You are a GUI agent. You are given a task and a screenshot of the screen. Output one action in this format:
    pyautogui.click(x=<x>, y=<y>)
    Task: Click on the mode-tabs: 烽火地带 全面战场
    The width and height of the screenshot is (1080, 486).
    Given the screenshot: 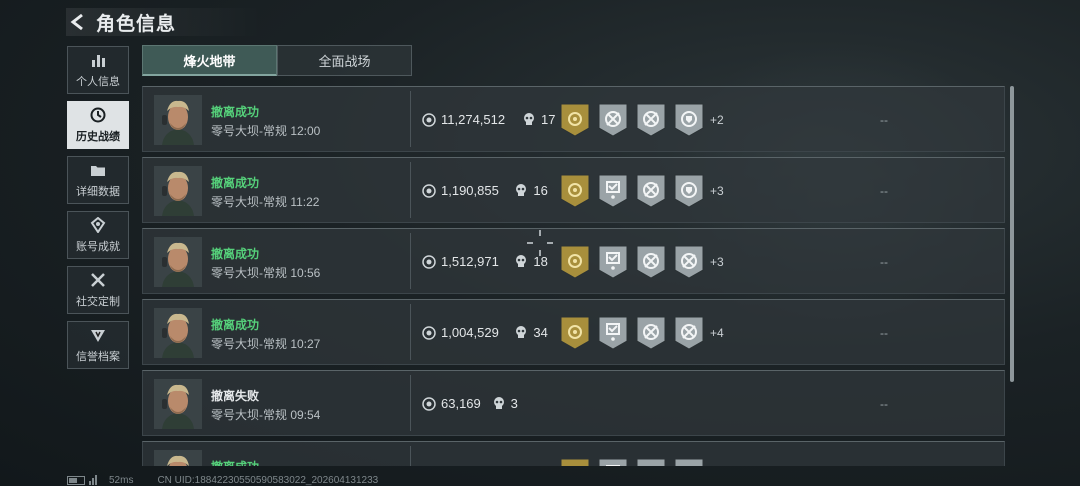 What is the action you would take?
    pyautogui.click(x=277, y=60)
    